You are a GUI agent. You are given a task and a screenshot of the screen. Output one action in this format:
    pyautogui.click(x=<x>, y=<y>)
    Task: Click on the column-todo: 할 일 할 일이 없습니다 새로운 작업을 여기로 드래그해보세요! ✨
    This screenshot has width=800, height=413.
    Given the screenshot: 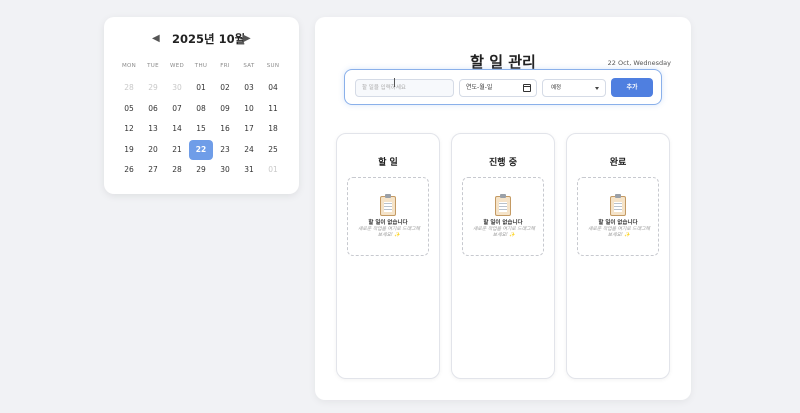 What is the action you would take?
    pyautogui.click(x=388, y=256)
    